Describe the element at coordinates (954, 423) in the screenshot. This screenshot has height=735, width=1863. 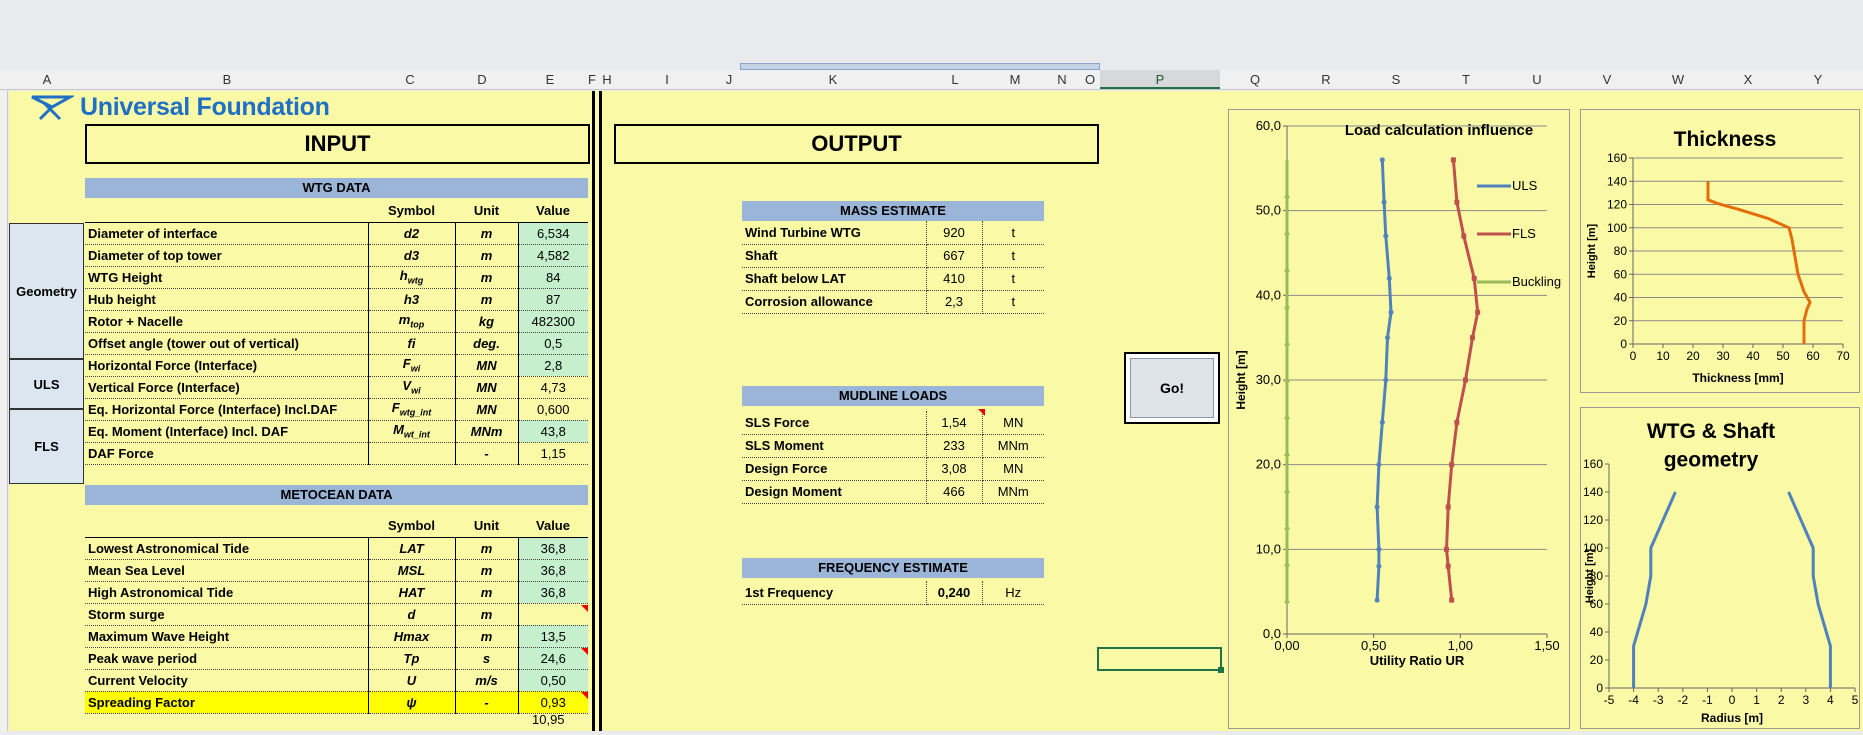
I see `value-cell: 1,54` at that location.